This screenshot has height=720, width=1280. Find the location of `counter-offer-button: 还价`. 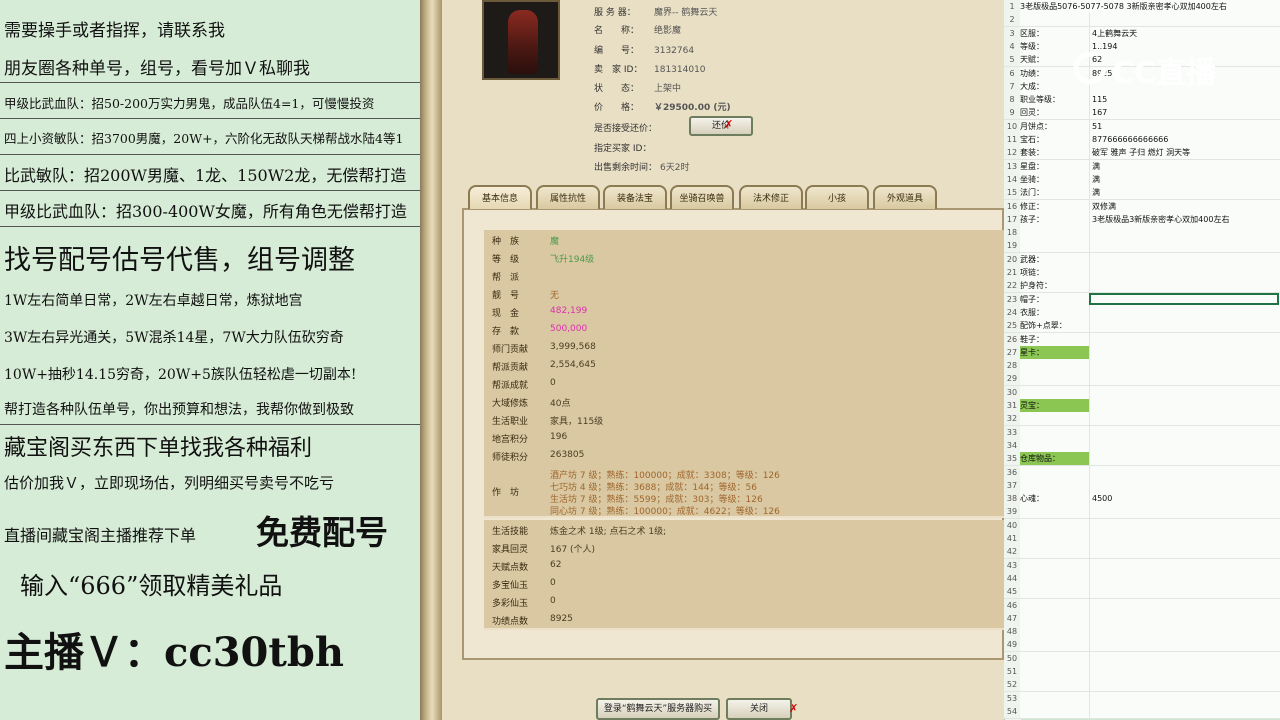

counter-offer-button: 还价 is located at coordinates (721, 126).